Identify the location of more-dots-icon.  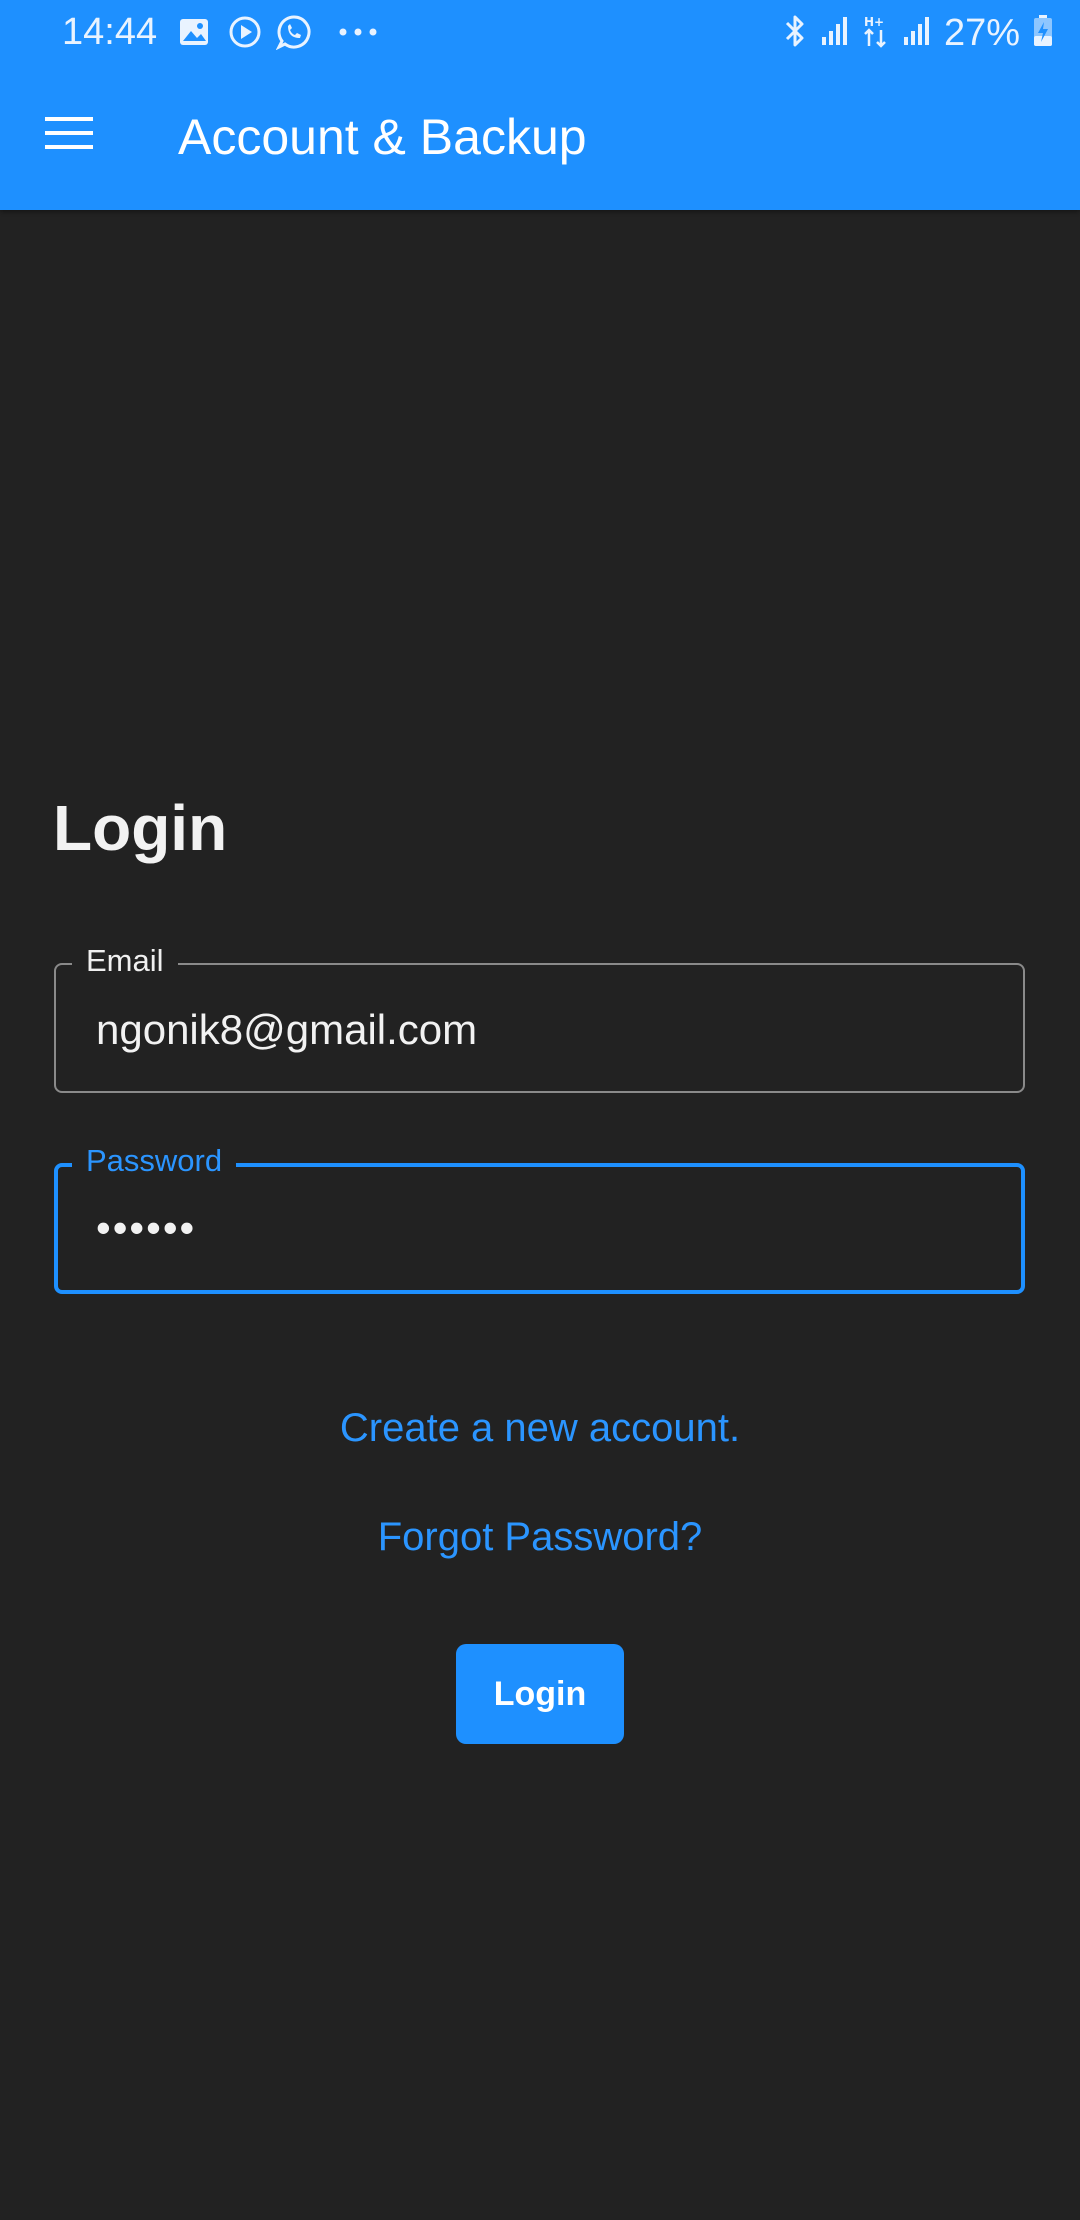
(358, 32).